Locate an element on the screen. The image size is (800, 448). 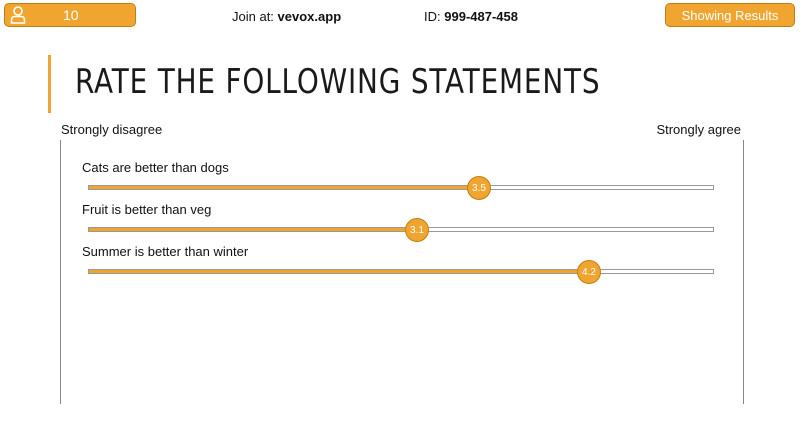
person-icon is located at coordinates (18, 15).